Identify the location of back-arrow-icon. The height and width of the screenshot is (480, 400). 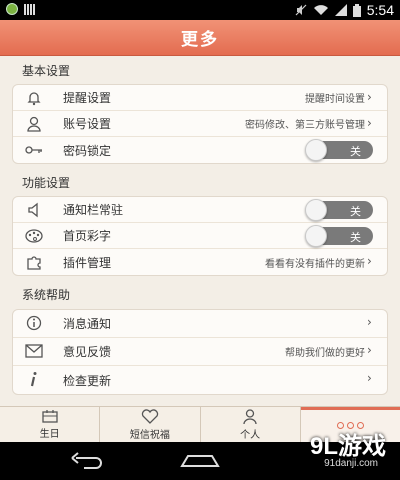
(88, 461).